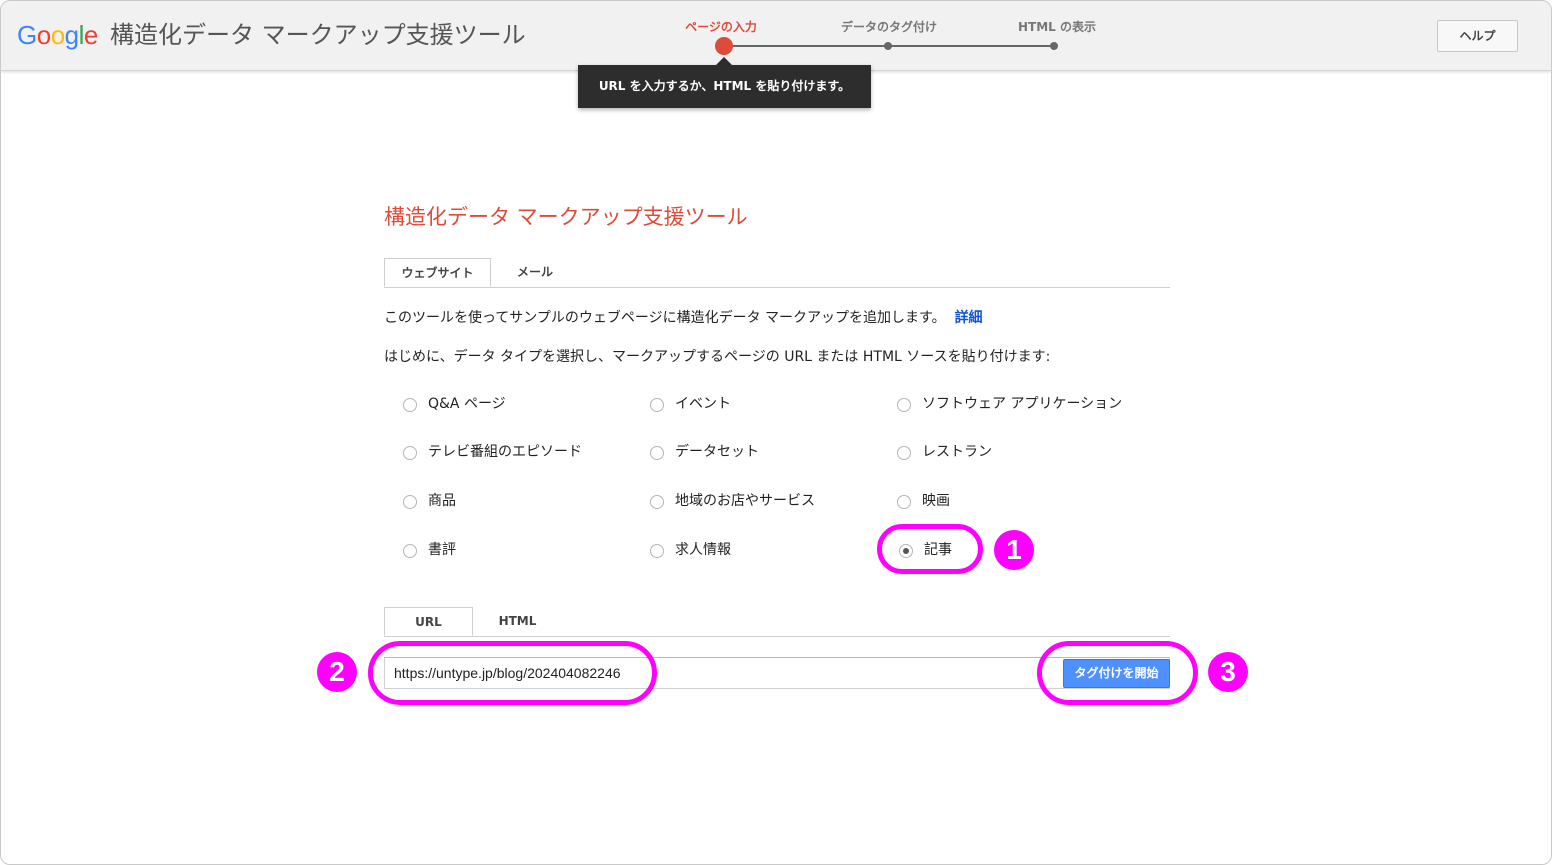 The width and height of the screenshot is (1552, 865). Describe the element at coordinates (566, 217) in the screenshot. I see `page-title: 構造化データ マークアップ支援ツール` at that location.